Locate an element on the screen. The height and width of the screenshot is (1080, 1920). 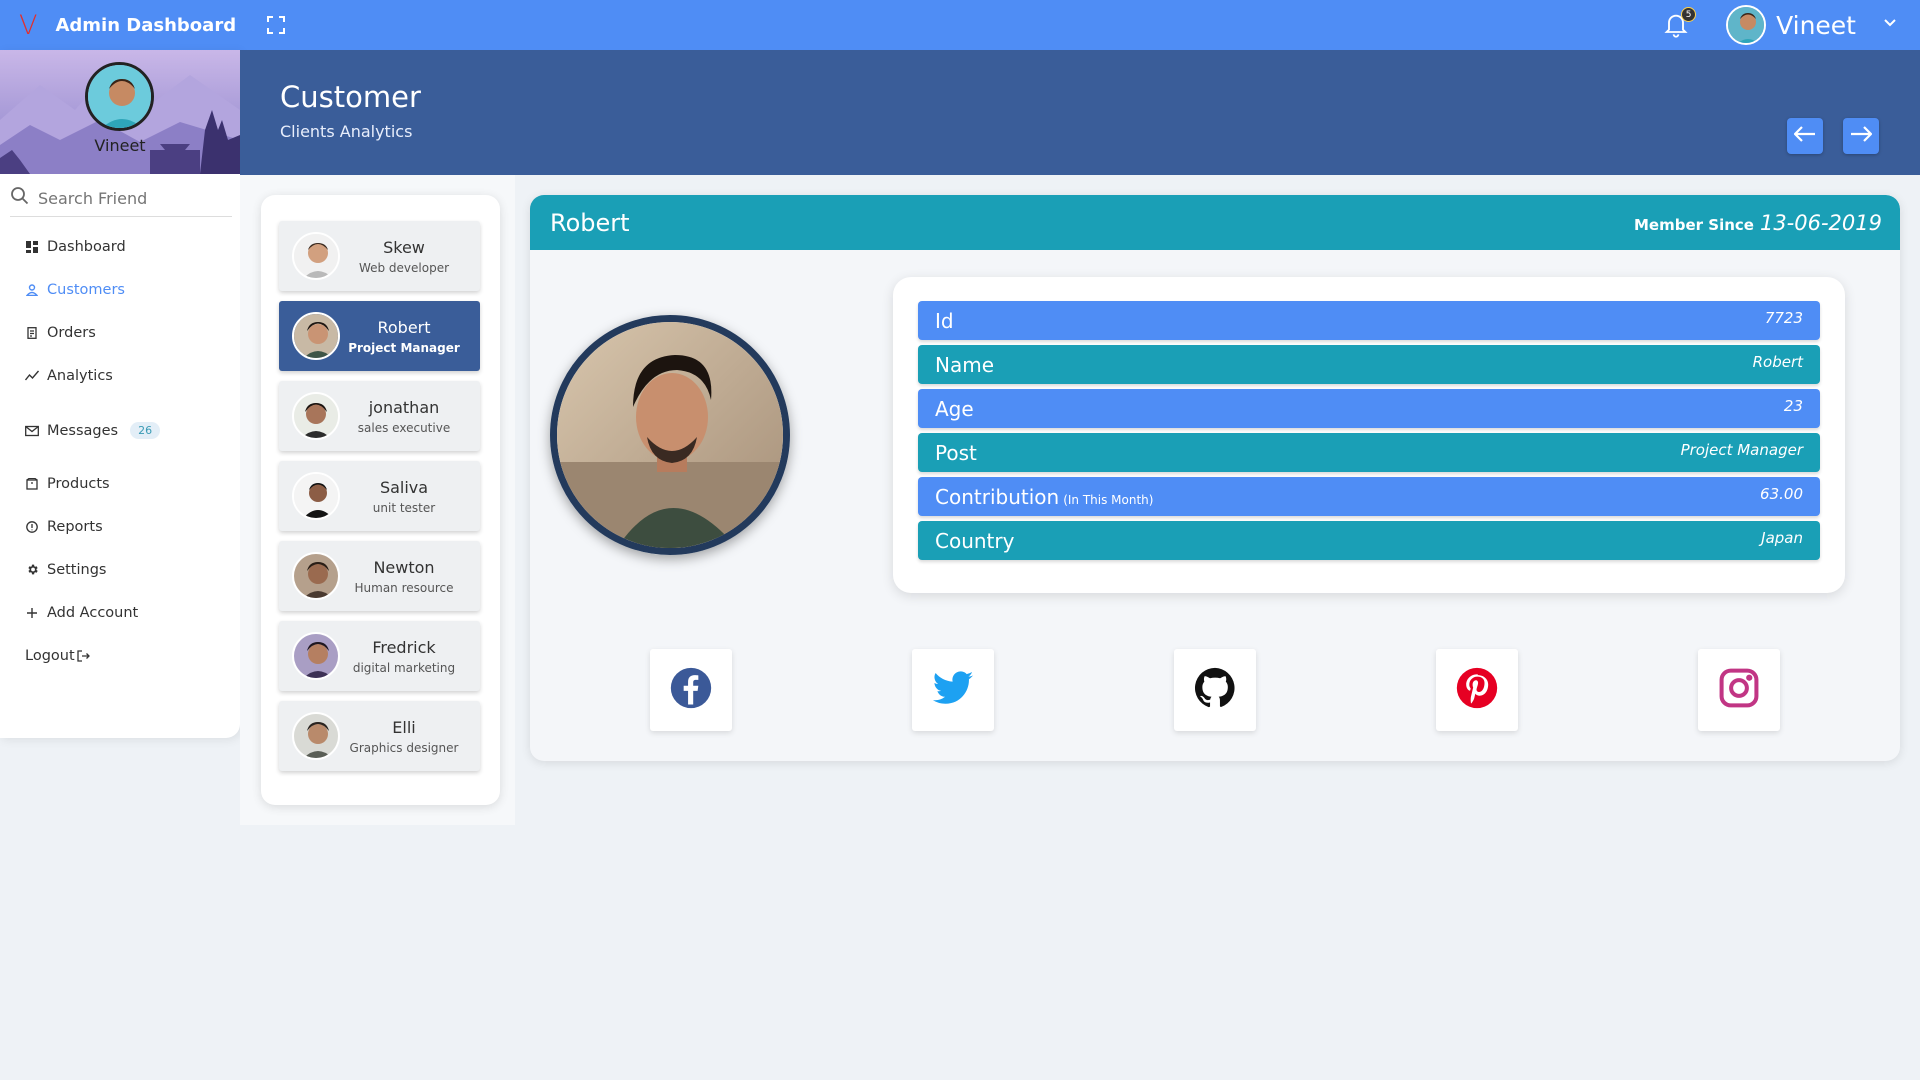
twitter-button is located at coordinates (953, 690).